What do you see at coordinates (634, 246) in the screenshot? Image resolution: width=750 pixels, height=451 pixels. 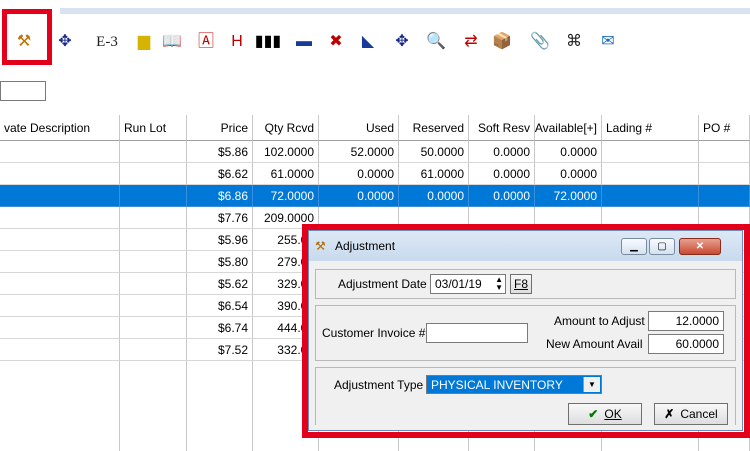 I see `minimize-button: ▁` at bounding box center [634, 246].